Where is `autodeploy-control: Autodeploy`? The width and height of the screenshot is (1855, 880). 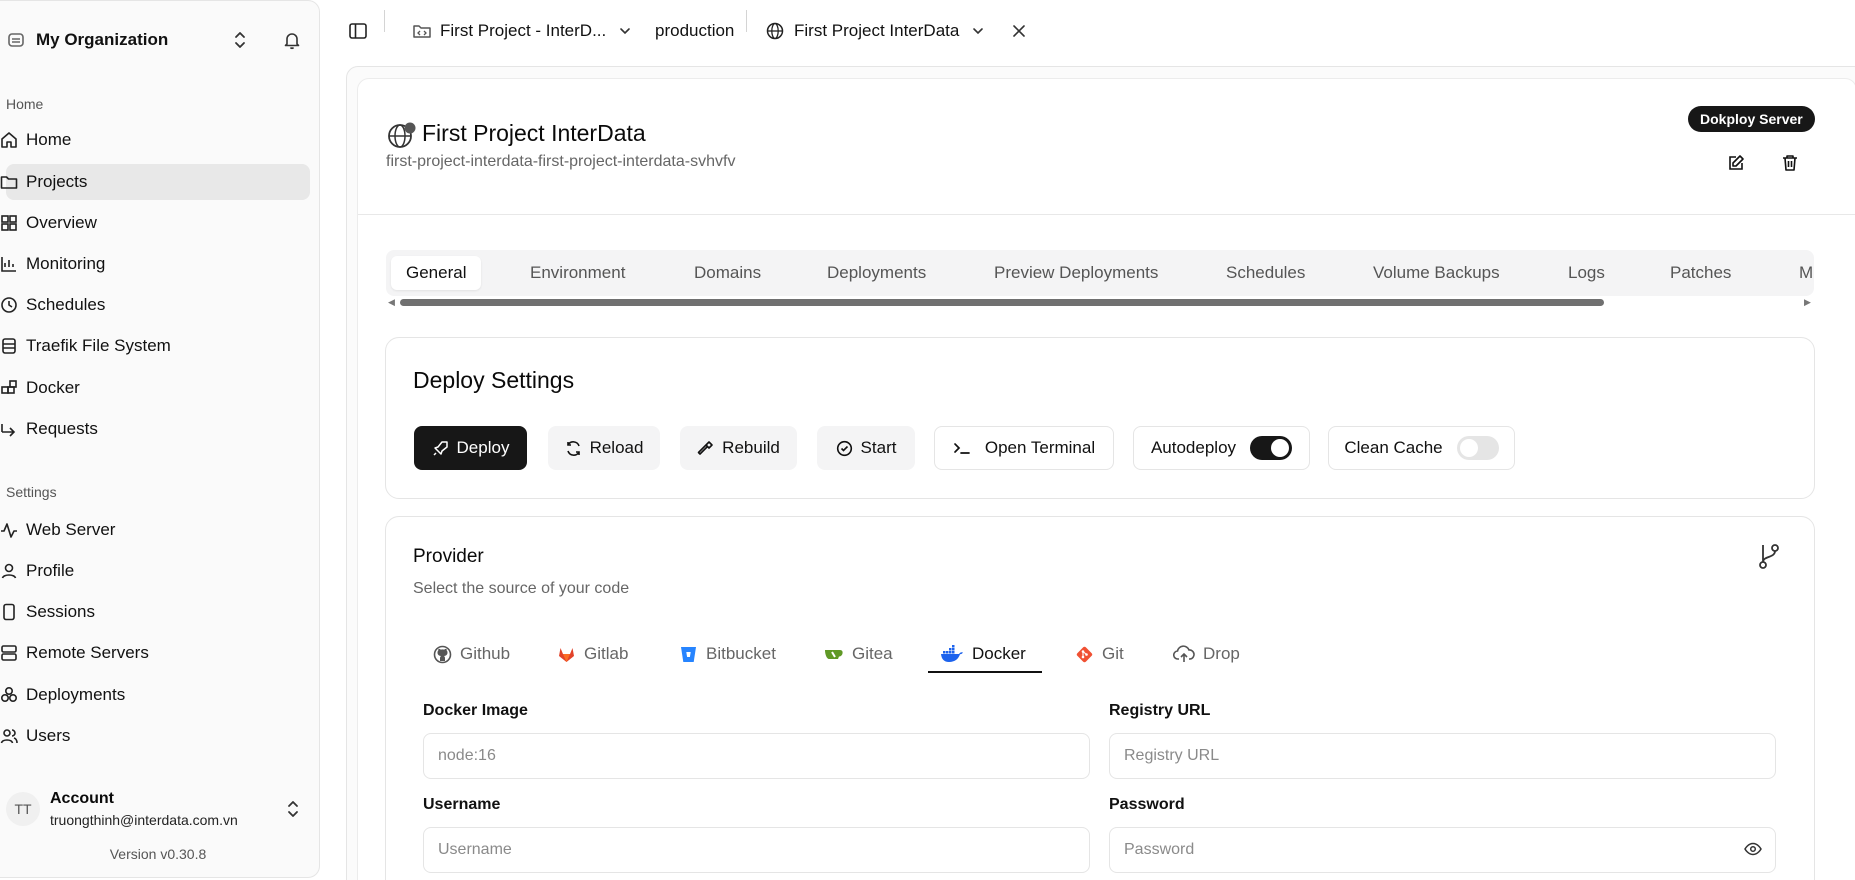
autodeploy-control: Autodeploy is located at coordinates (1221, 448).